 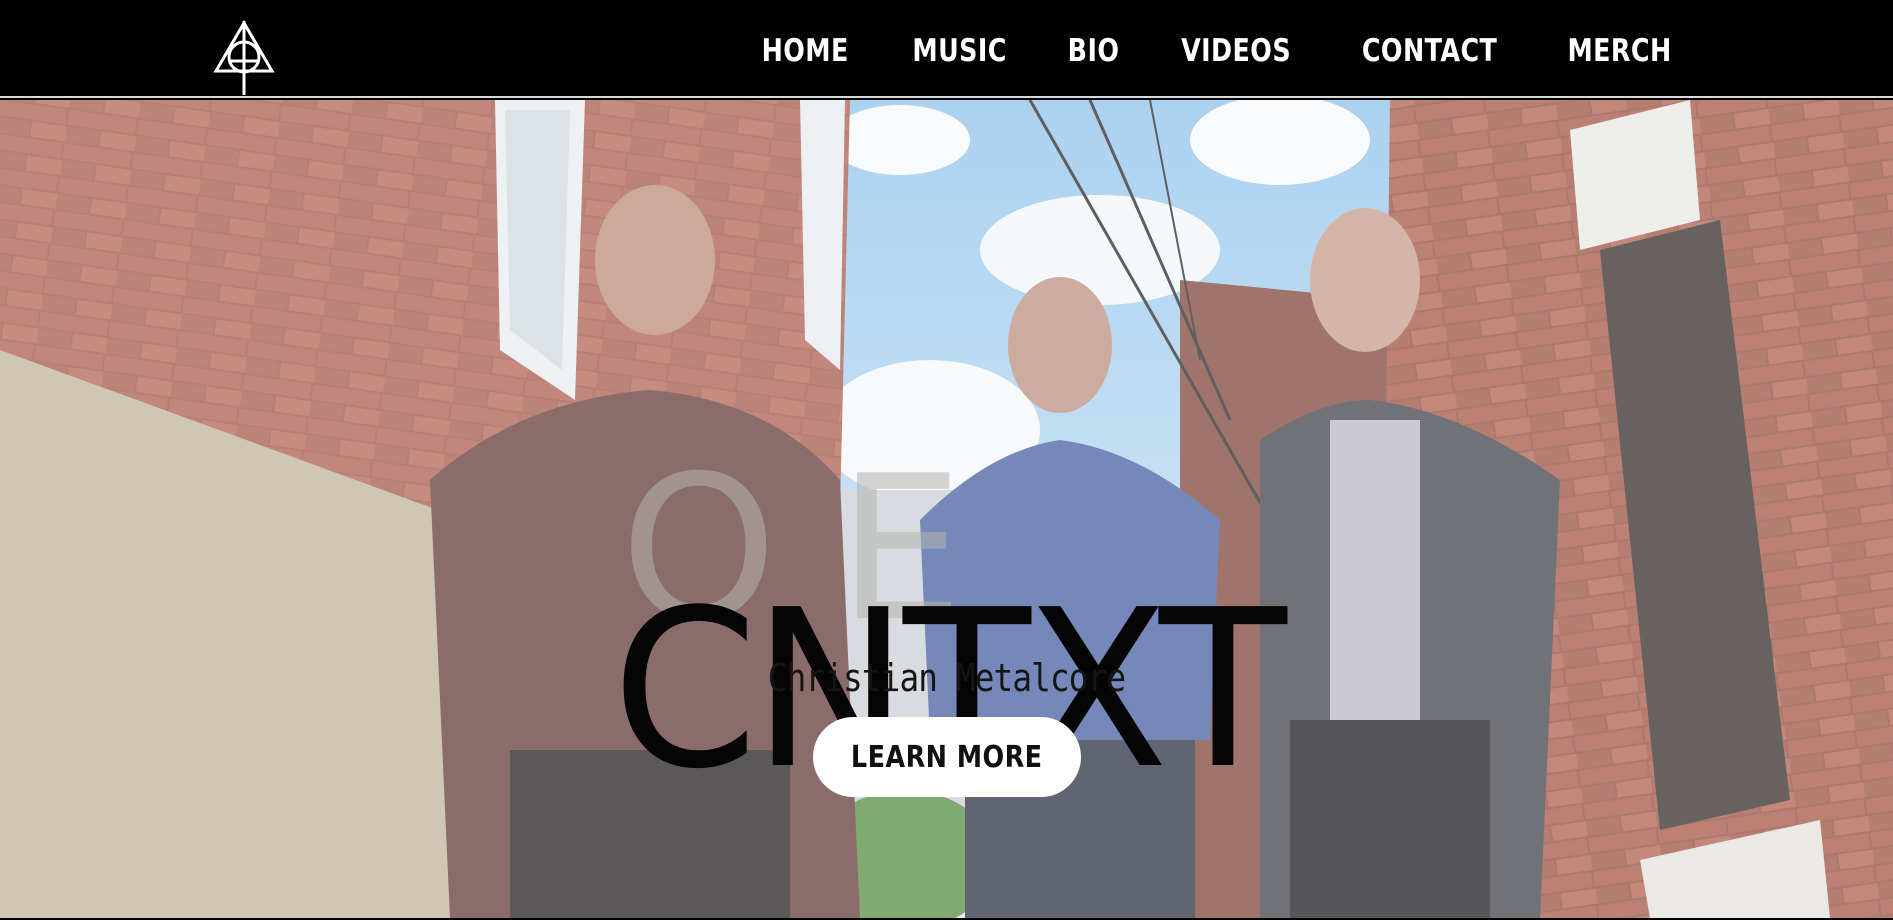 I want to click on main-nav: HOME MUSIC BIO VIDEOS CONTACT MERCH, so click(x=1217, y=50).